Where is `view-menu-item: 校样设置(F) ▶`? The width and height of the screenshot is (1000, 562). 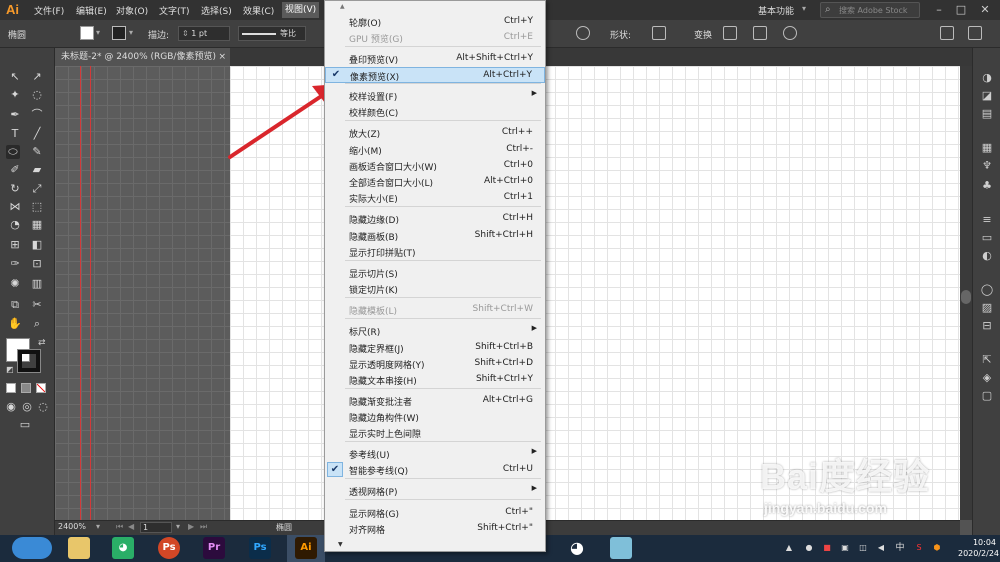
view-menu-item: 校样设置(F) ▶ is located at coordinates (435, 96).